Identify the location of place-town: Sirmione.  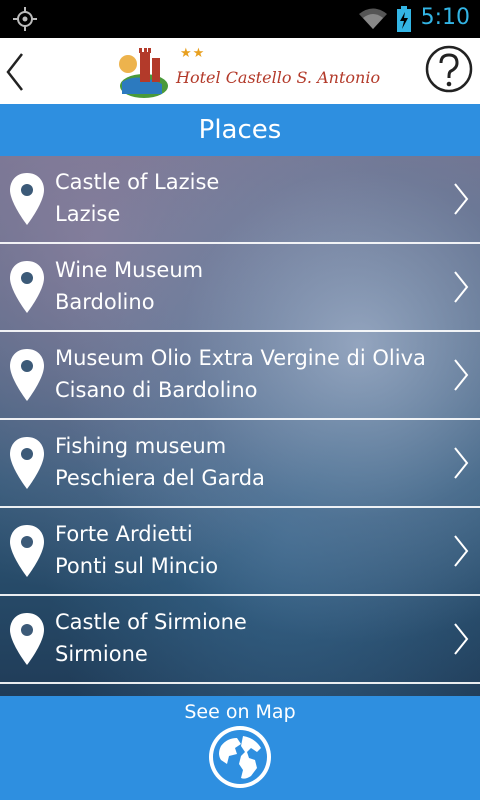
(101, 654).